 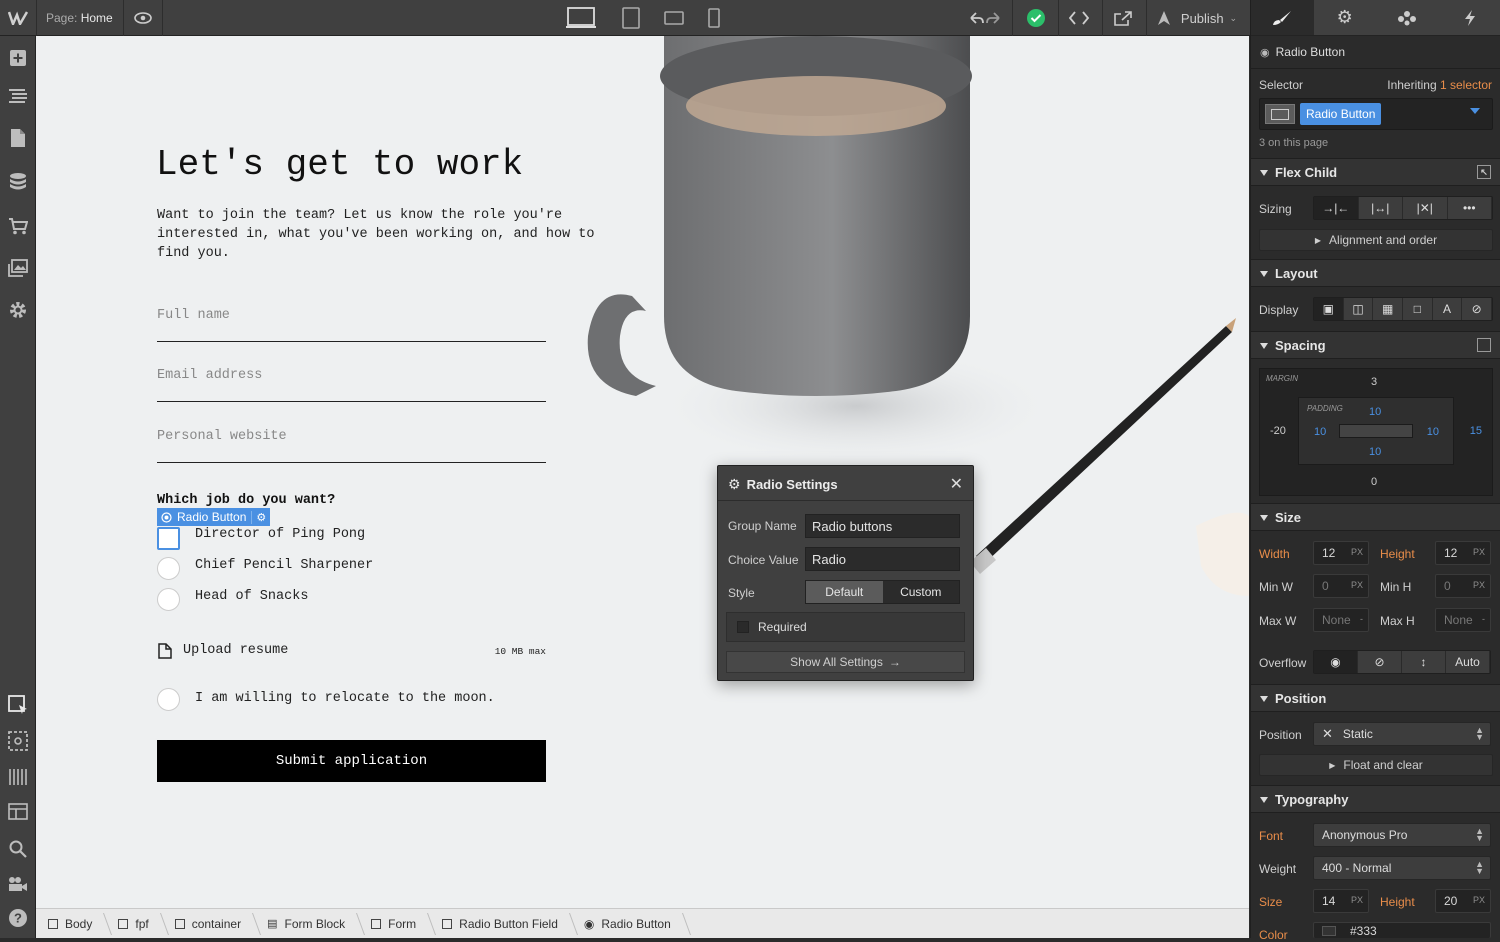 I want to click on width-input: 12PX, so click(x=1341, y=553).